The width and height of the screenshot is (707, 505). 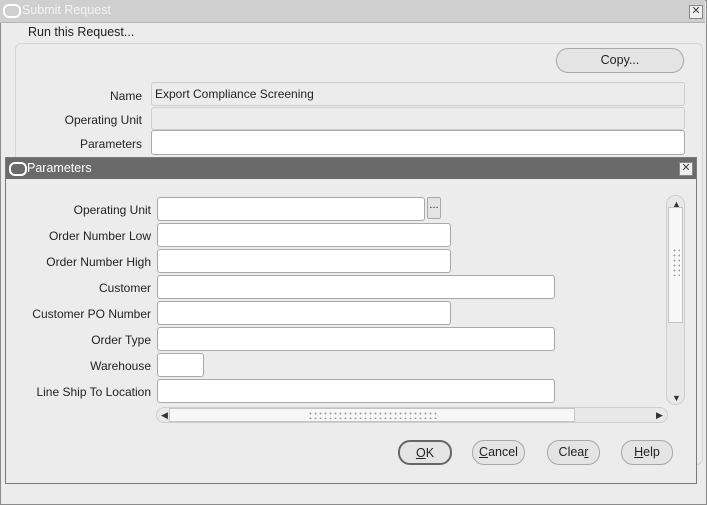 What do you see at coordinates (418, 94) in the screenshot?
I see `name-field: Export Compliance Screening` at bounding box center [418, 94].